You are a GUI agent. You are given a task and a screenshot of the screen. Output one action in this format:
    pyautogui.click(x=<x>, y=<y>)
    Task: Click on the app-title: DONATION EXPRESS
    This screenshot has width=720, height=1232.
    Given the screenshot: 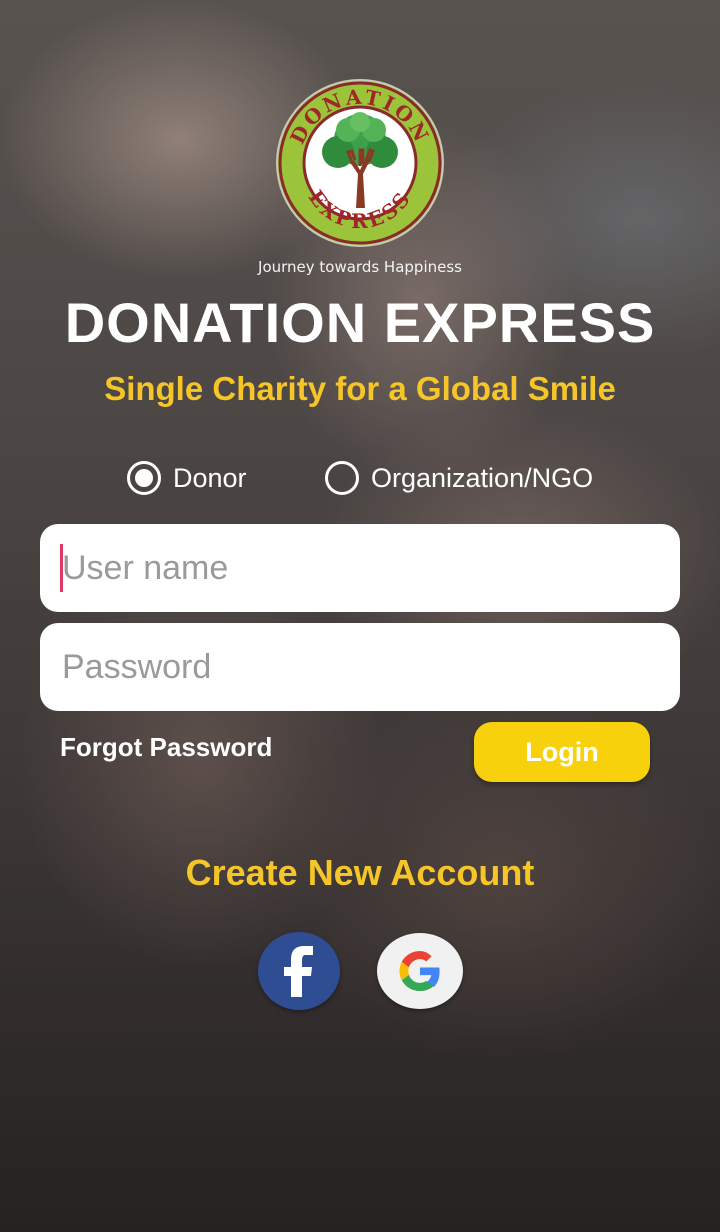 What is the action you would take?
    pyautogui.click(x=360, y=322)
    